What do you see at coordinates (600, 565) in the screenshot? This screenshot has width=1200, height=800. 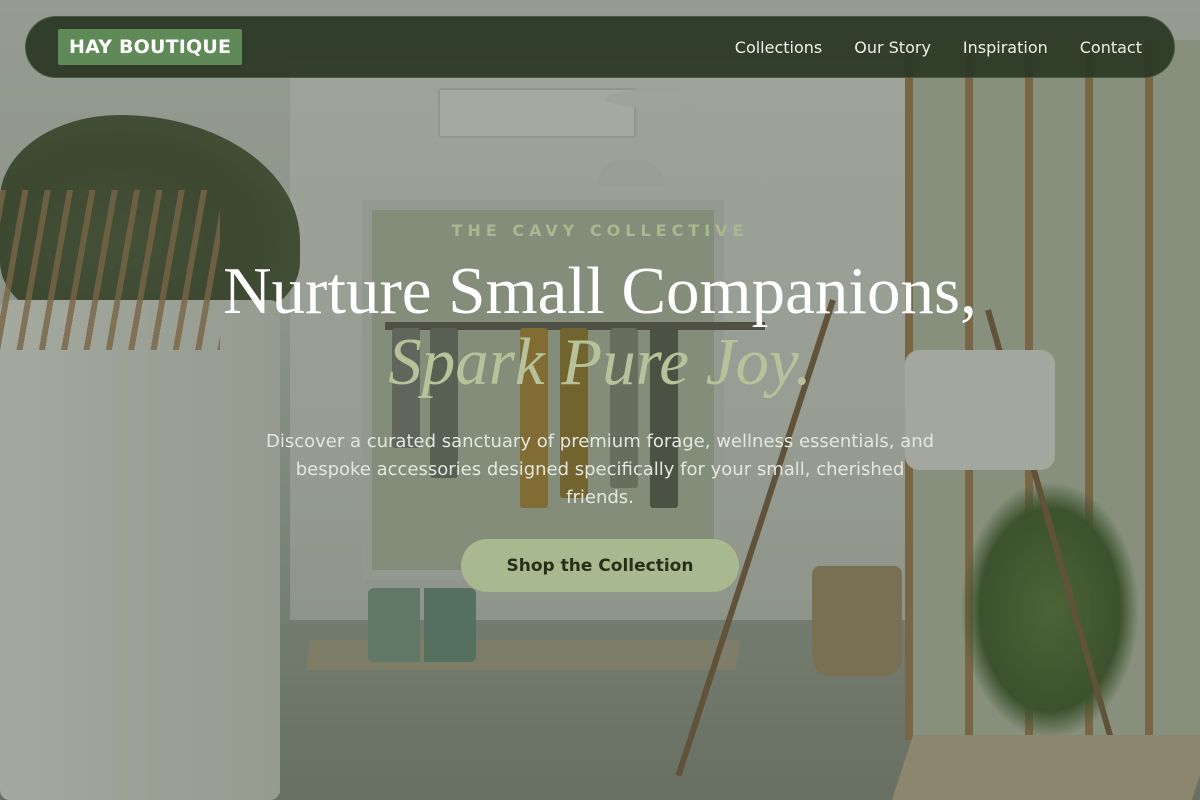 I see `shop-collection-button: Shop the Collection` at bounding box center [600, 565].